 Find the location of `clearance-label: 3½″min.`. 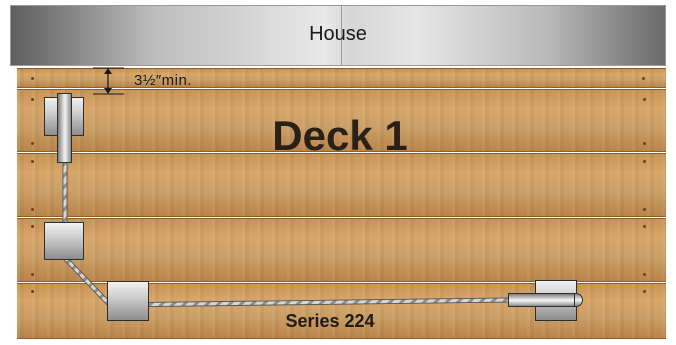

clearance-label: 3½″min. is located at coordinates (163, 80).